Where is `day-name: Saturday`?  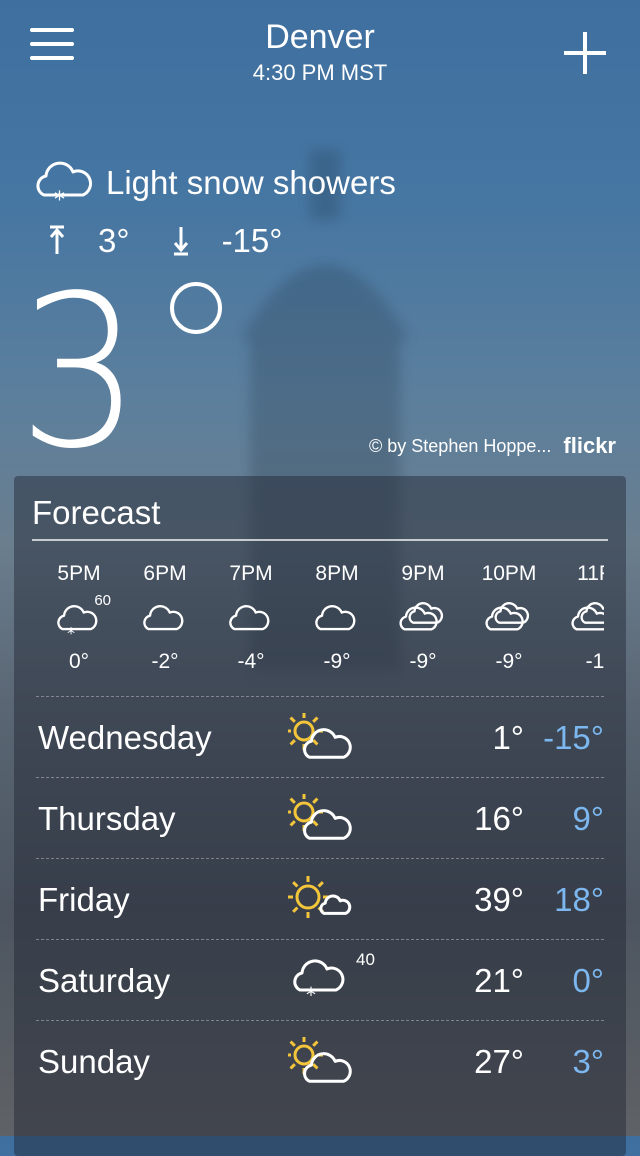 day-name: Saturday is located at coordinates (104, 980).